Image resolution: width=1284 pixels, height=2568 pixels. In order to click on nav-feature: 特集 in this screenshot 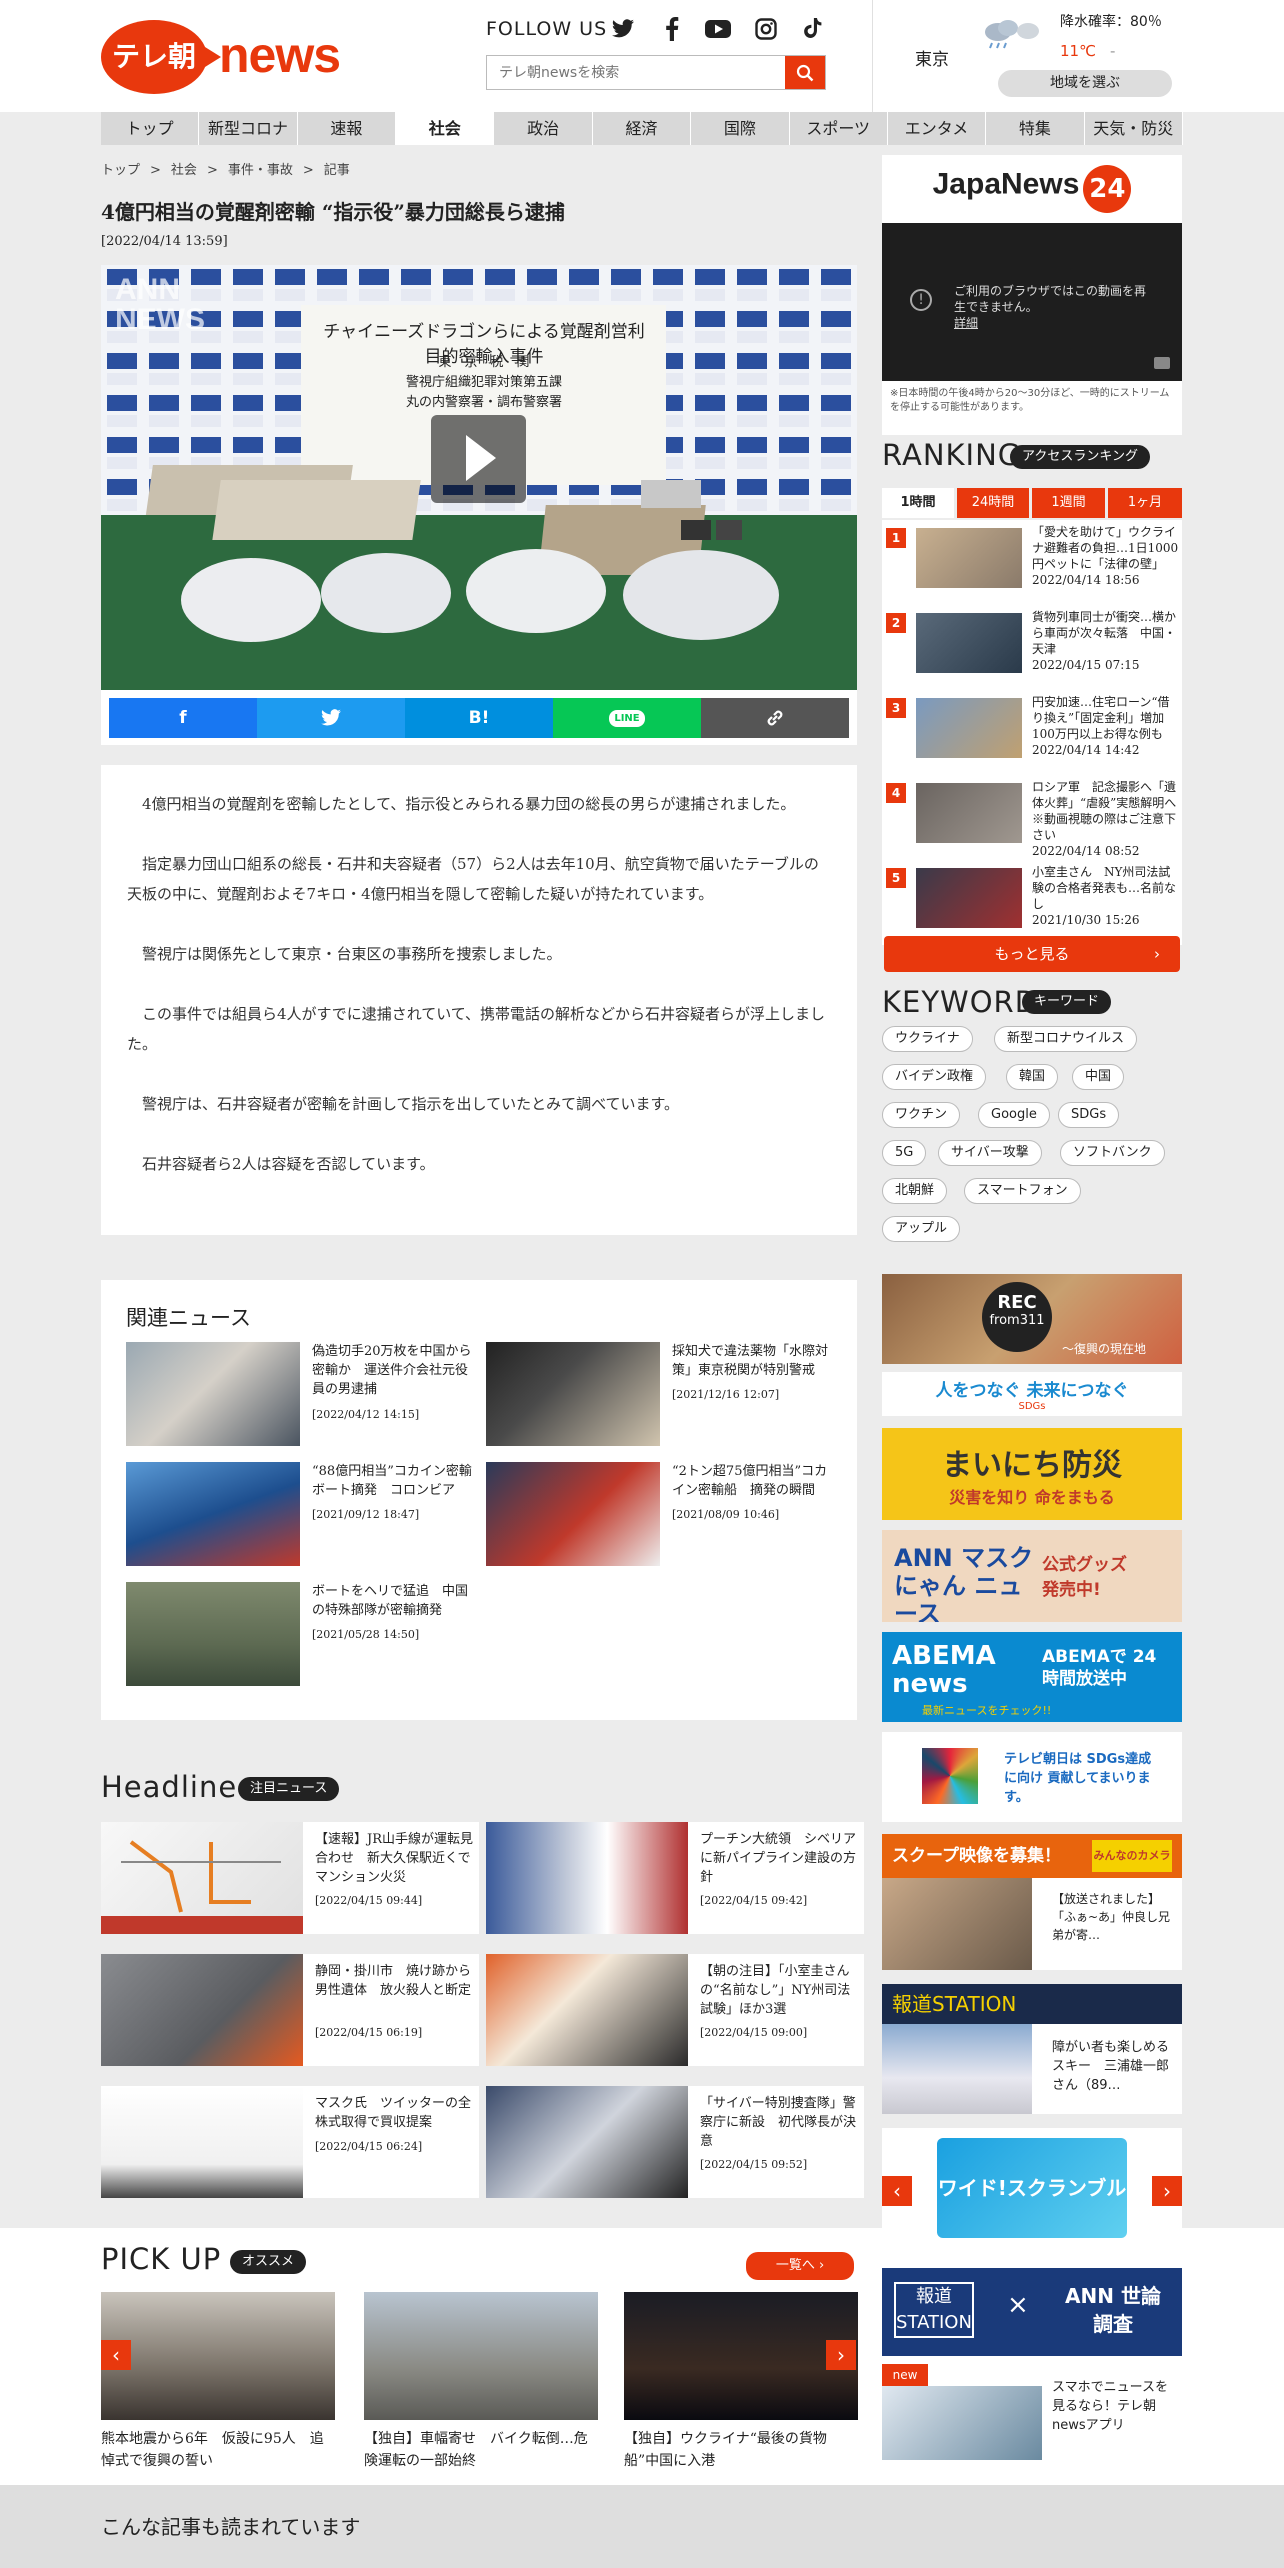, I will do `click(1035, 128)`.